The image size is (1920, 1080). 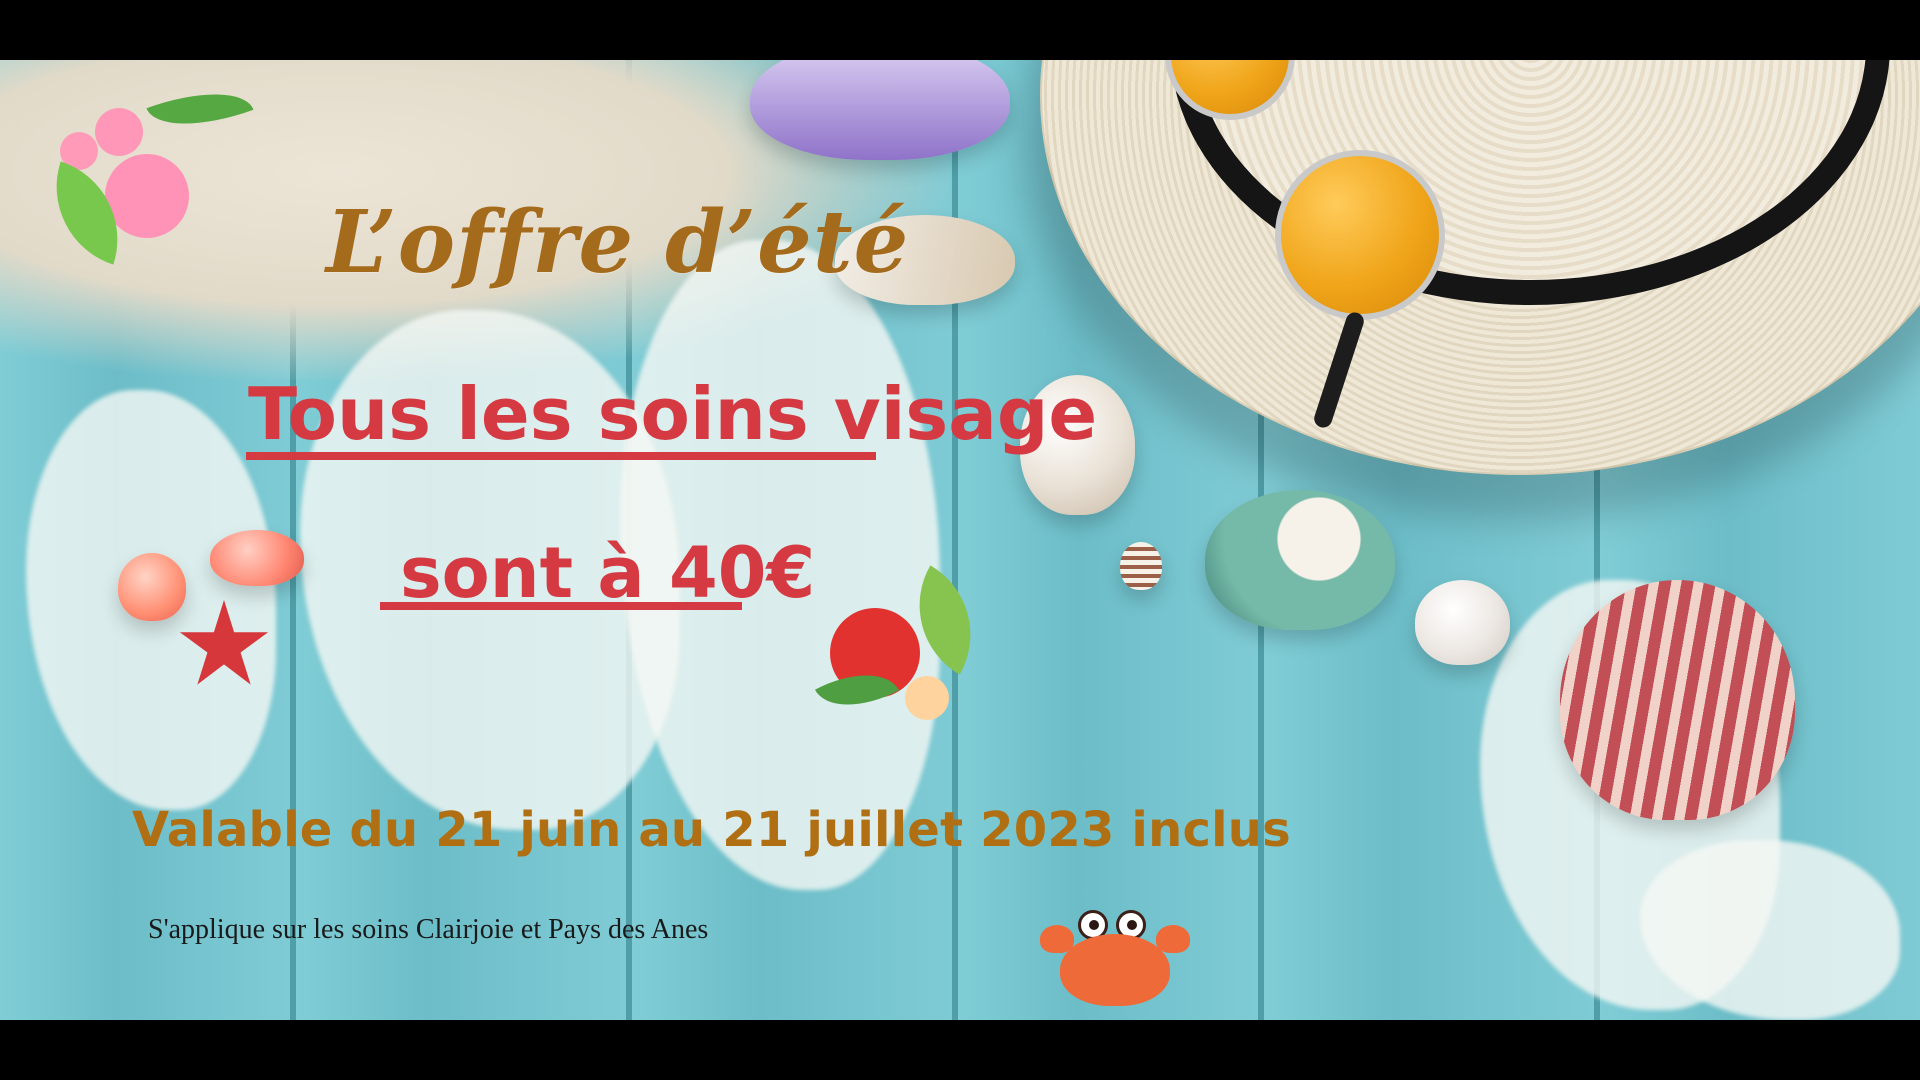 I want to click on offer-subtitle-1: Tous les soins visage, so click(x=673, y=414).